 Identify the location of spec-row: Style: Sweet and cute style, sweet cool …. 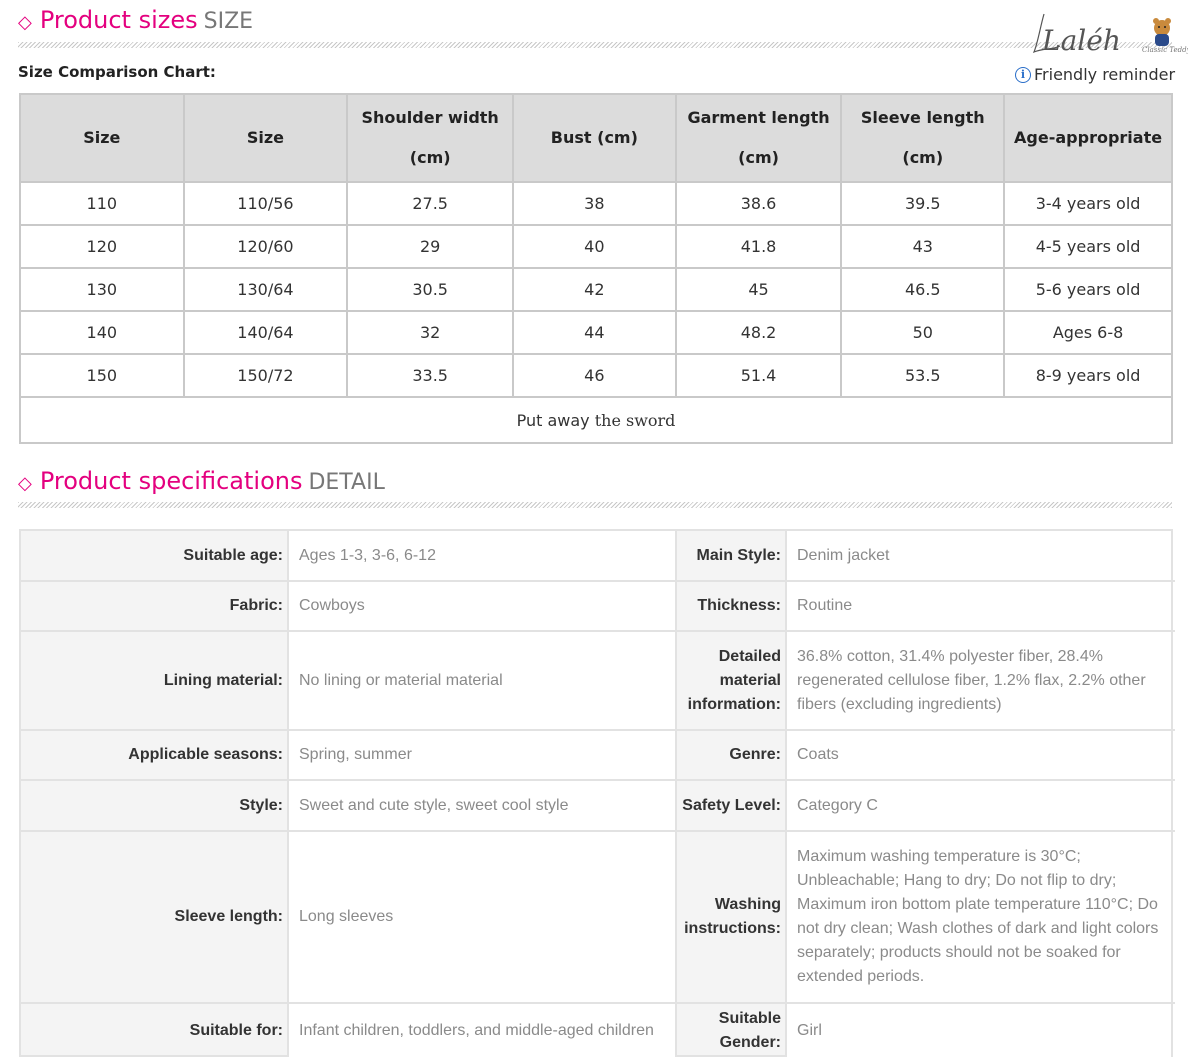
(598, 806).